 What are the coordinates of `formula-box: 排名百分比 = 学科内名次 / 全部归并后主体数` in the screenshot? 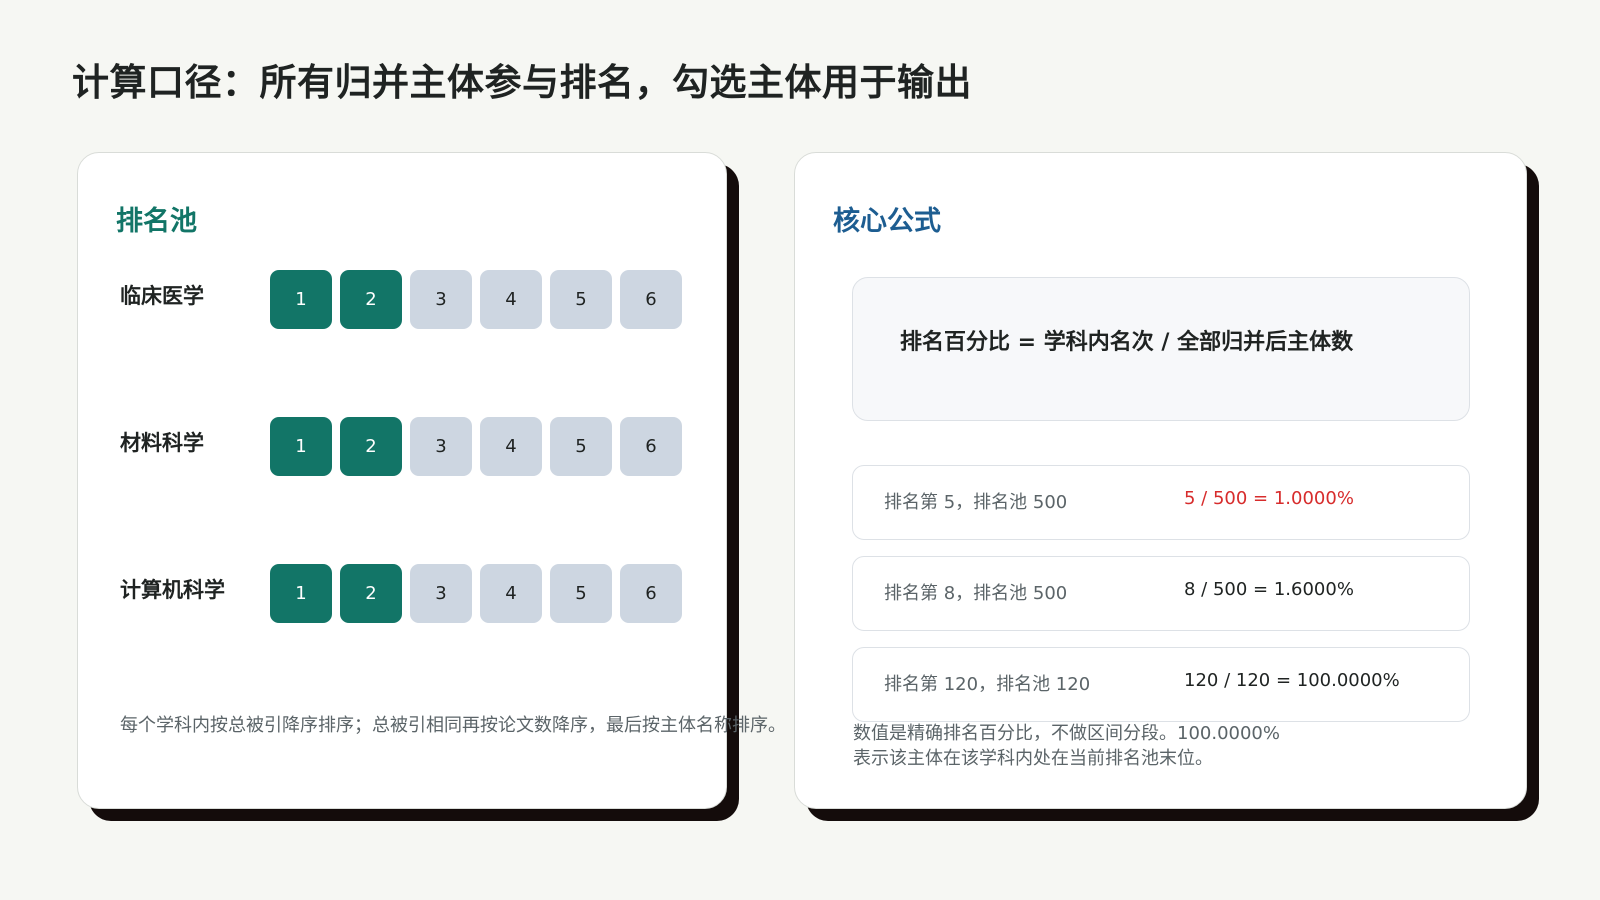 It's located at (1161, 349).